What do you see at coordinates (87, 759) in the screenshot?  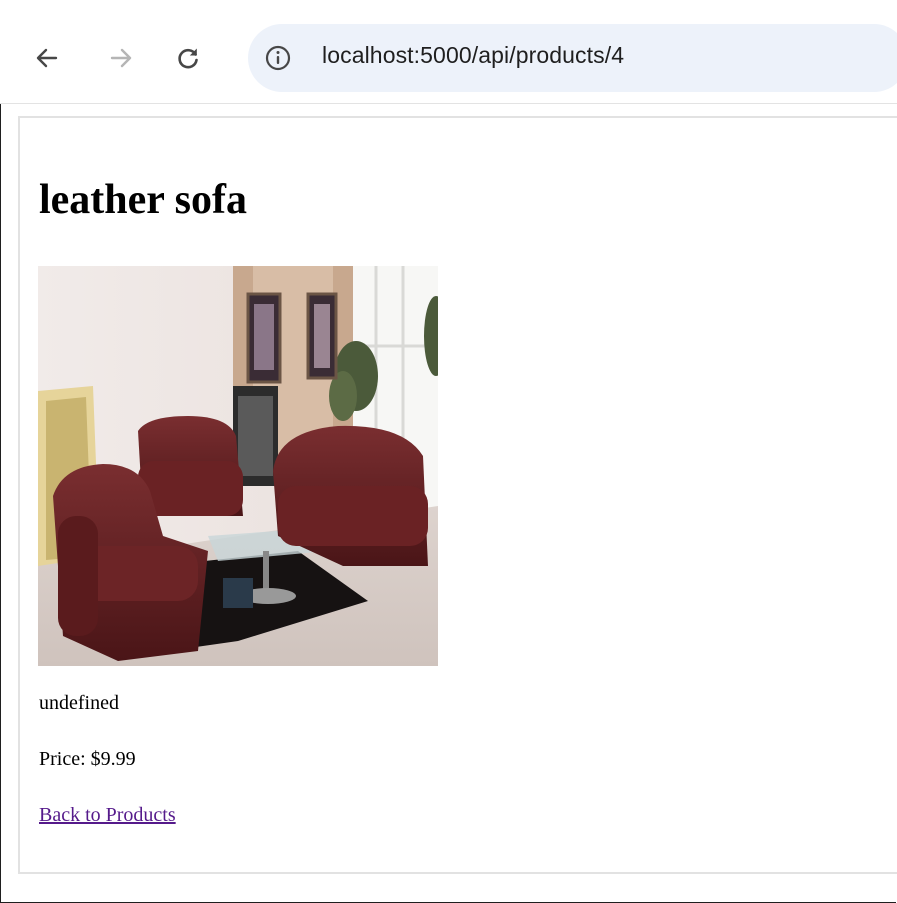 I see `product-price: Price: $9.99` at bounding box center [87, 759].